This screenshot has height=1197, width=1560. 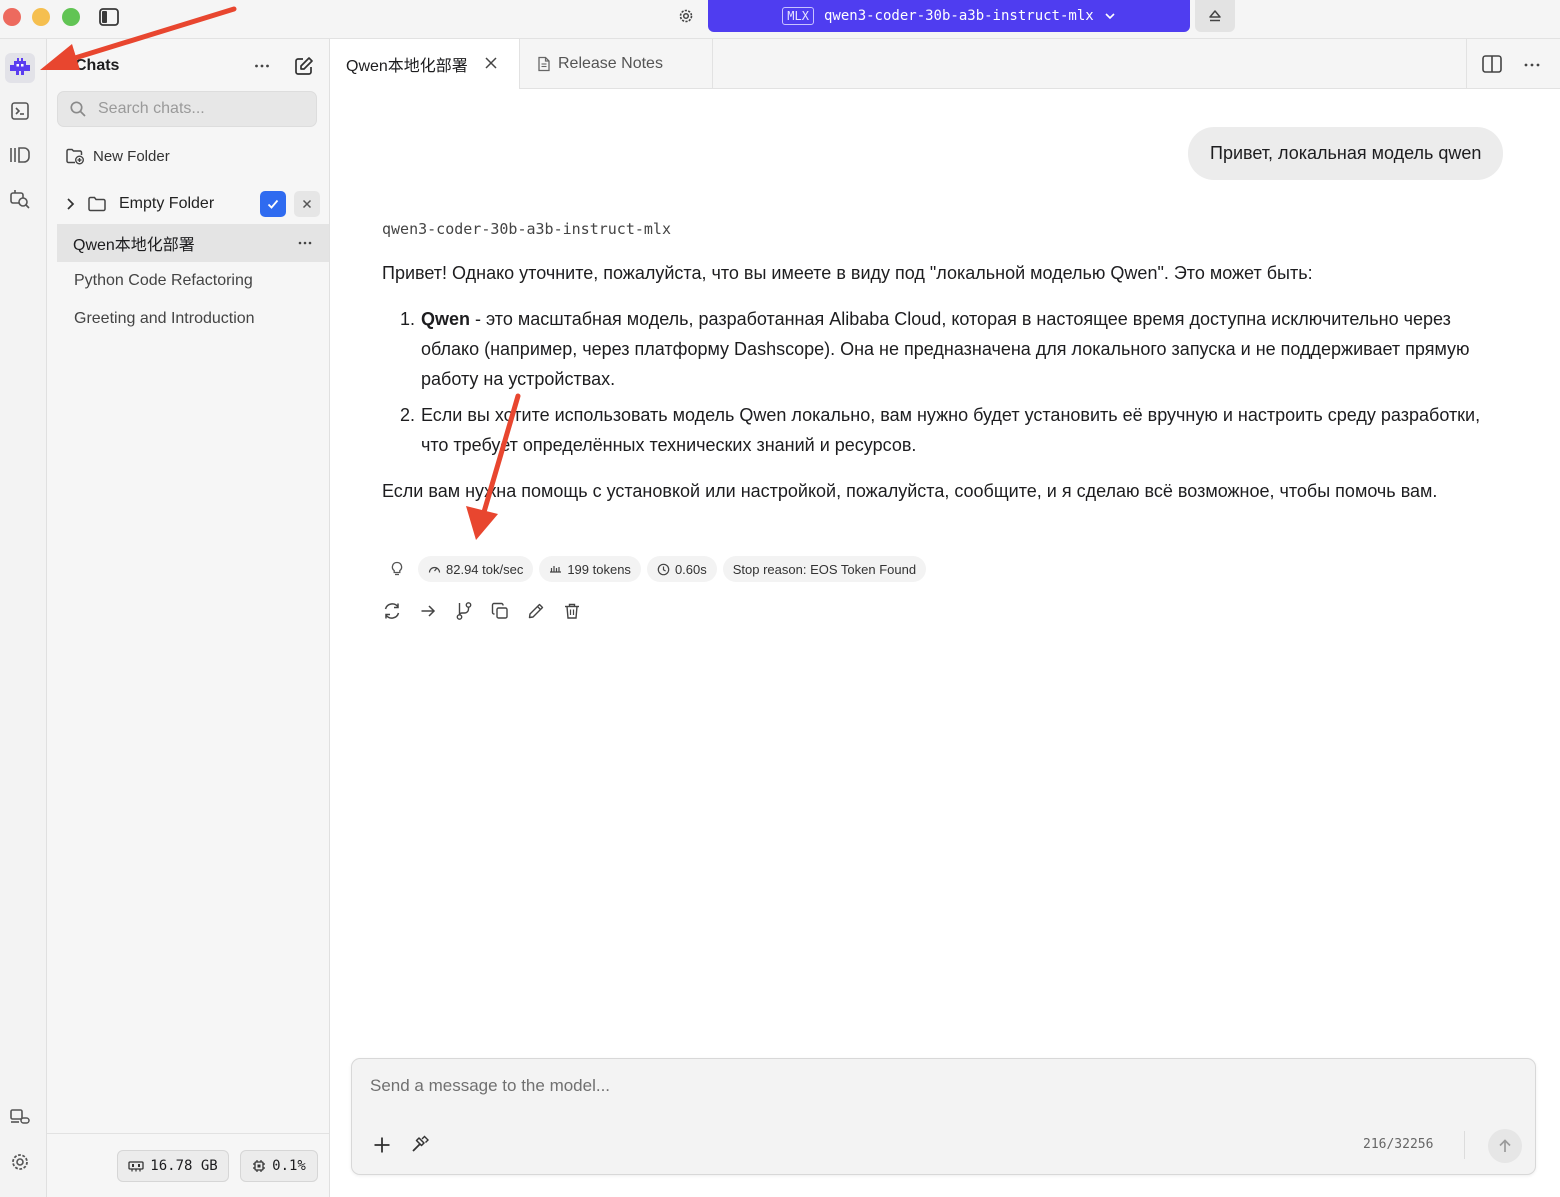 I want to click on search-chats-box, so click(x=187, y=109).